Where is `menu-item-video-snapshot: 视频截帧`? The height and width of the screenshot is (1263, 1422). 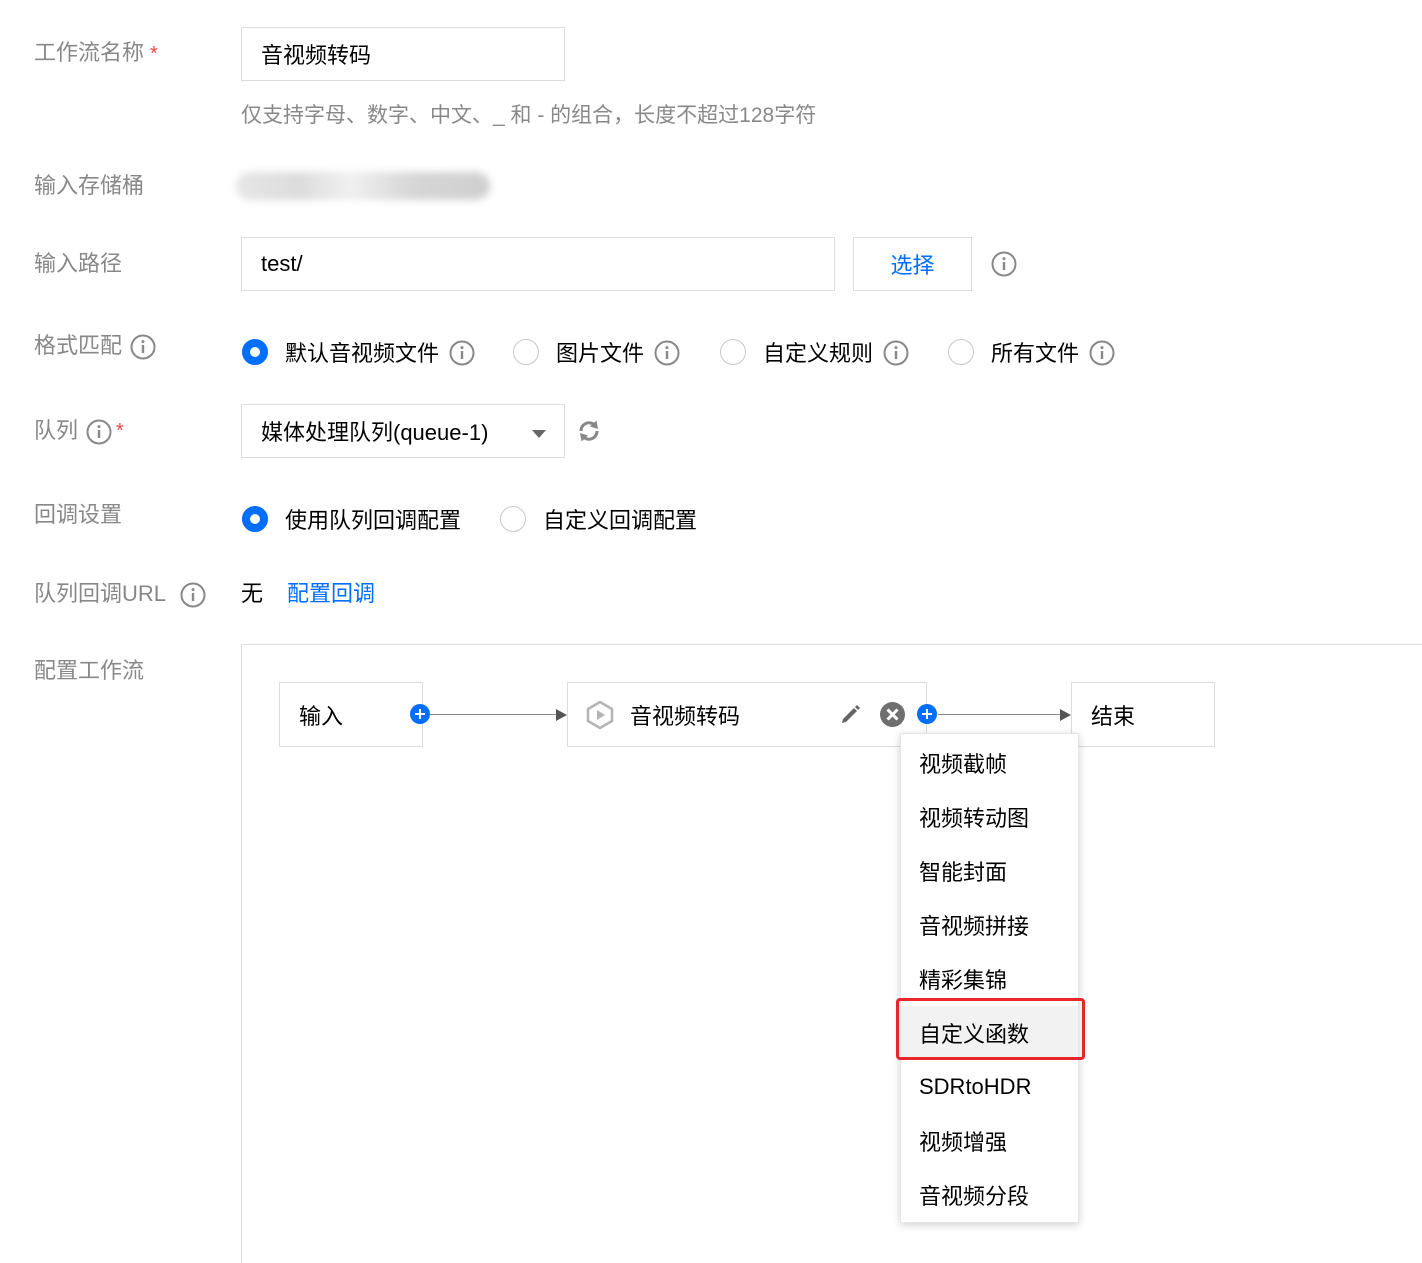 menu-item-video-snapshot: 视频截帧 is located at coordinates (989, 763).